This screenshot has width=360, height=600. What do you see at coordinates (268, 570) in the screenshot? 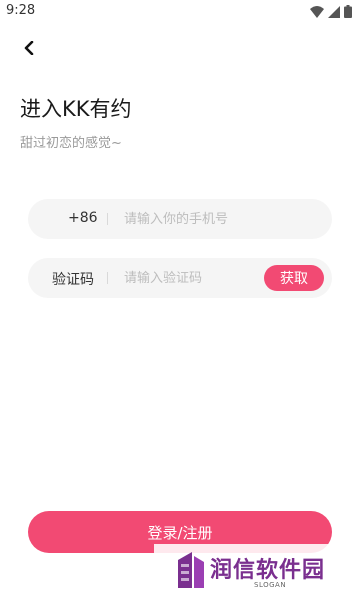
I see `watermark-name: 润信软件园` at bounding box center [268, 570].